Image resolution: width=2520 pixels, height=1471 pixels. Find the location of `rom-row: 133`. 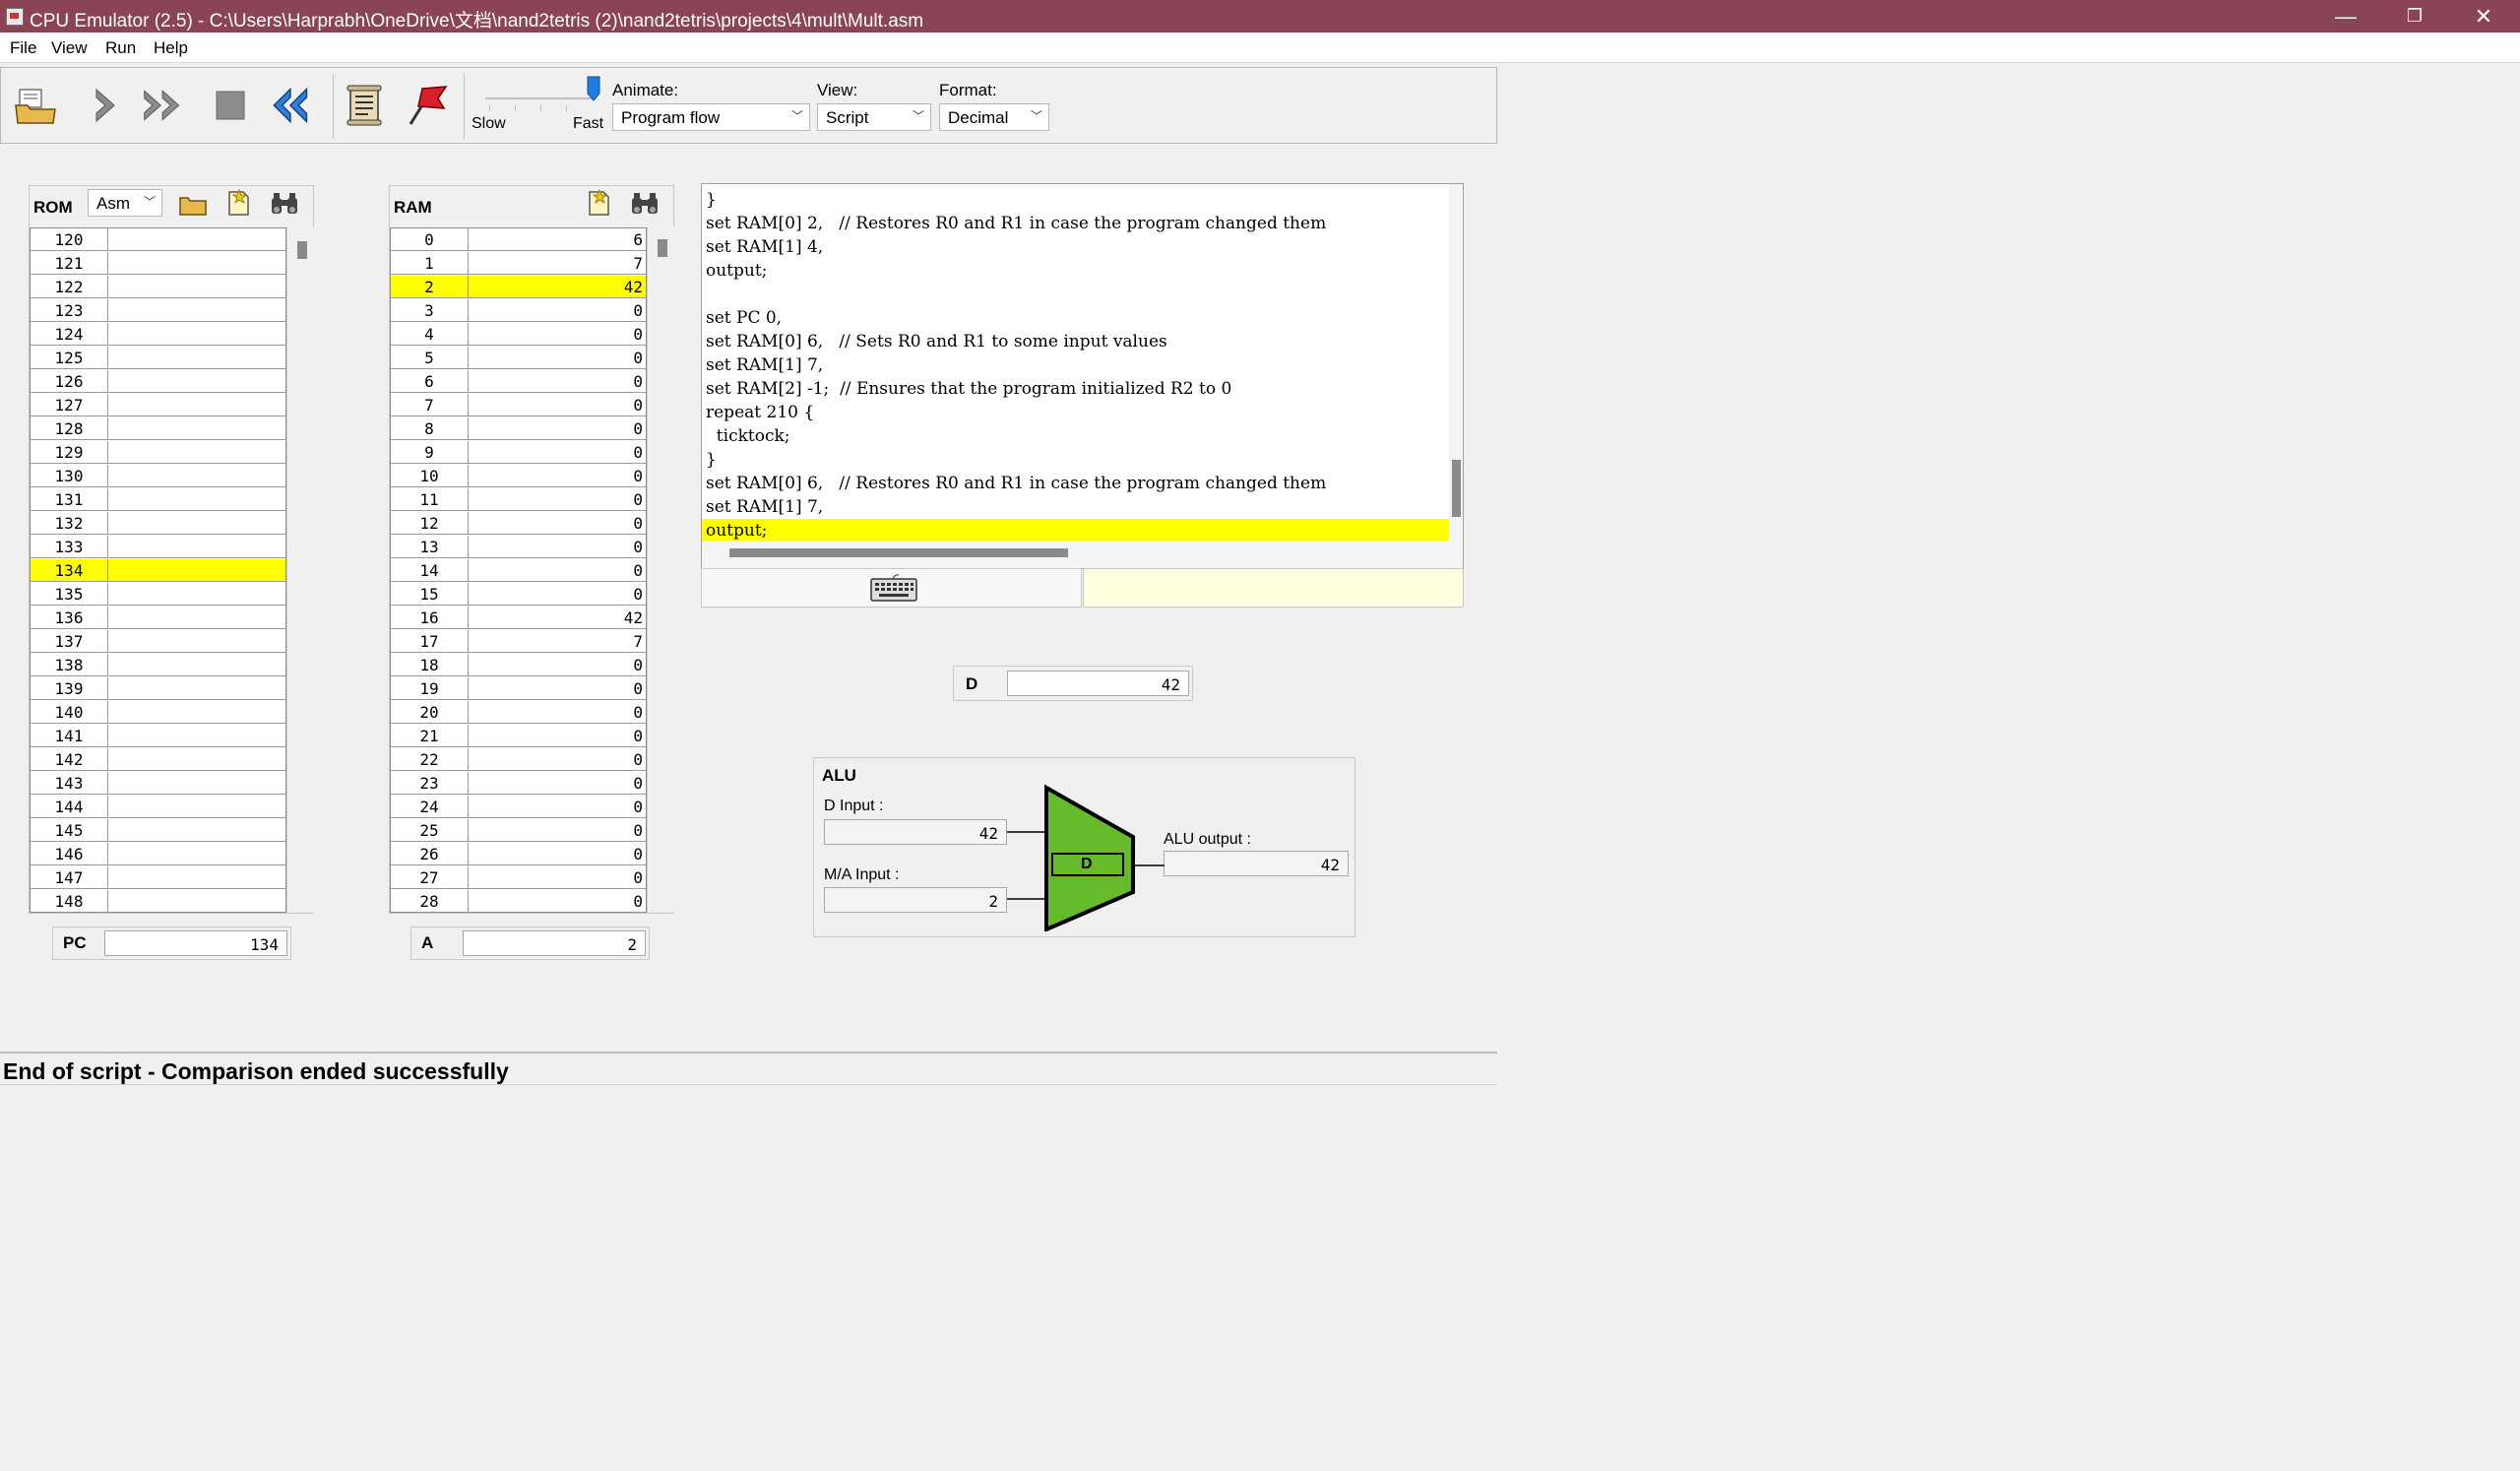

rom-row: 133 is located at coordinates (158, 547).